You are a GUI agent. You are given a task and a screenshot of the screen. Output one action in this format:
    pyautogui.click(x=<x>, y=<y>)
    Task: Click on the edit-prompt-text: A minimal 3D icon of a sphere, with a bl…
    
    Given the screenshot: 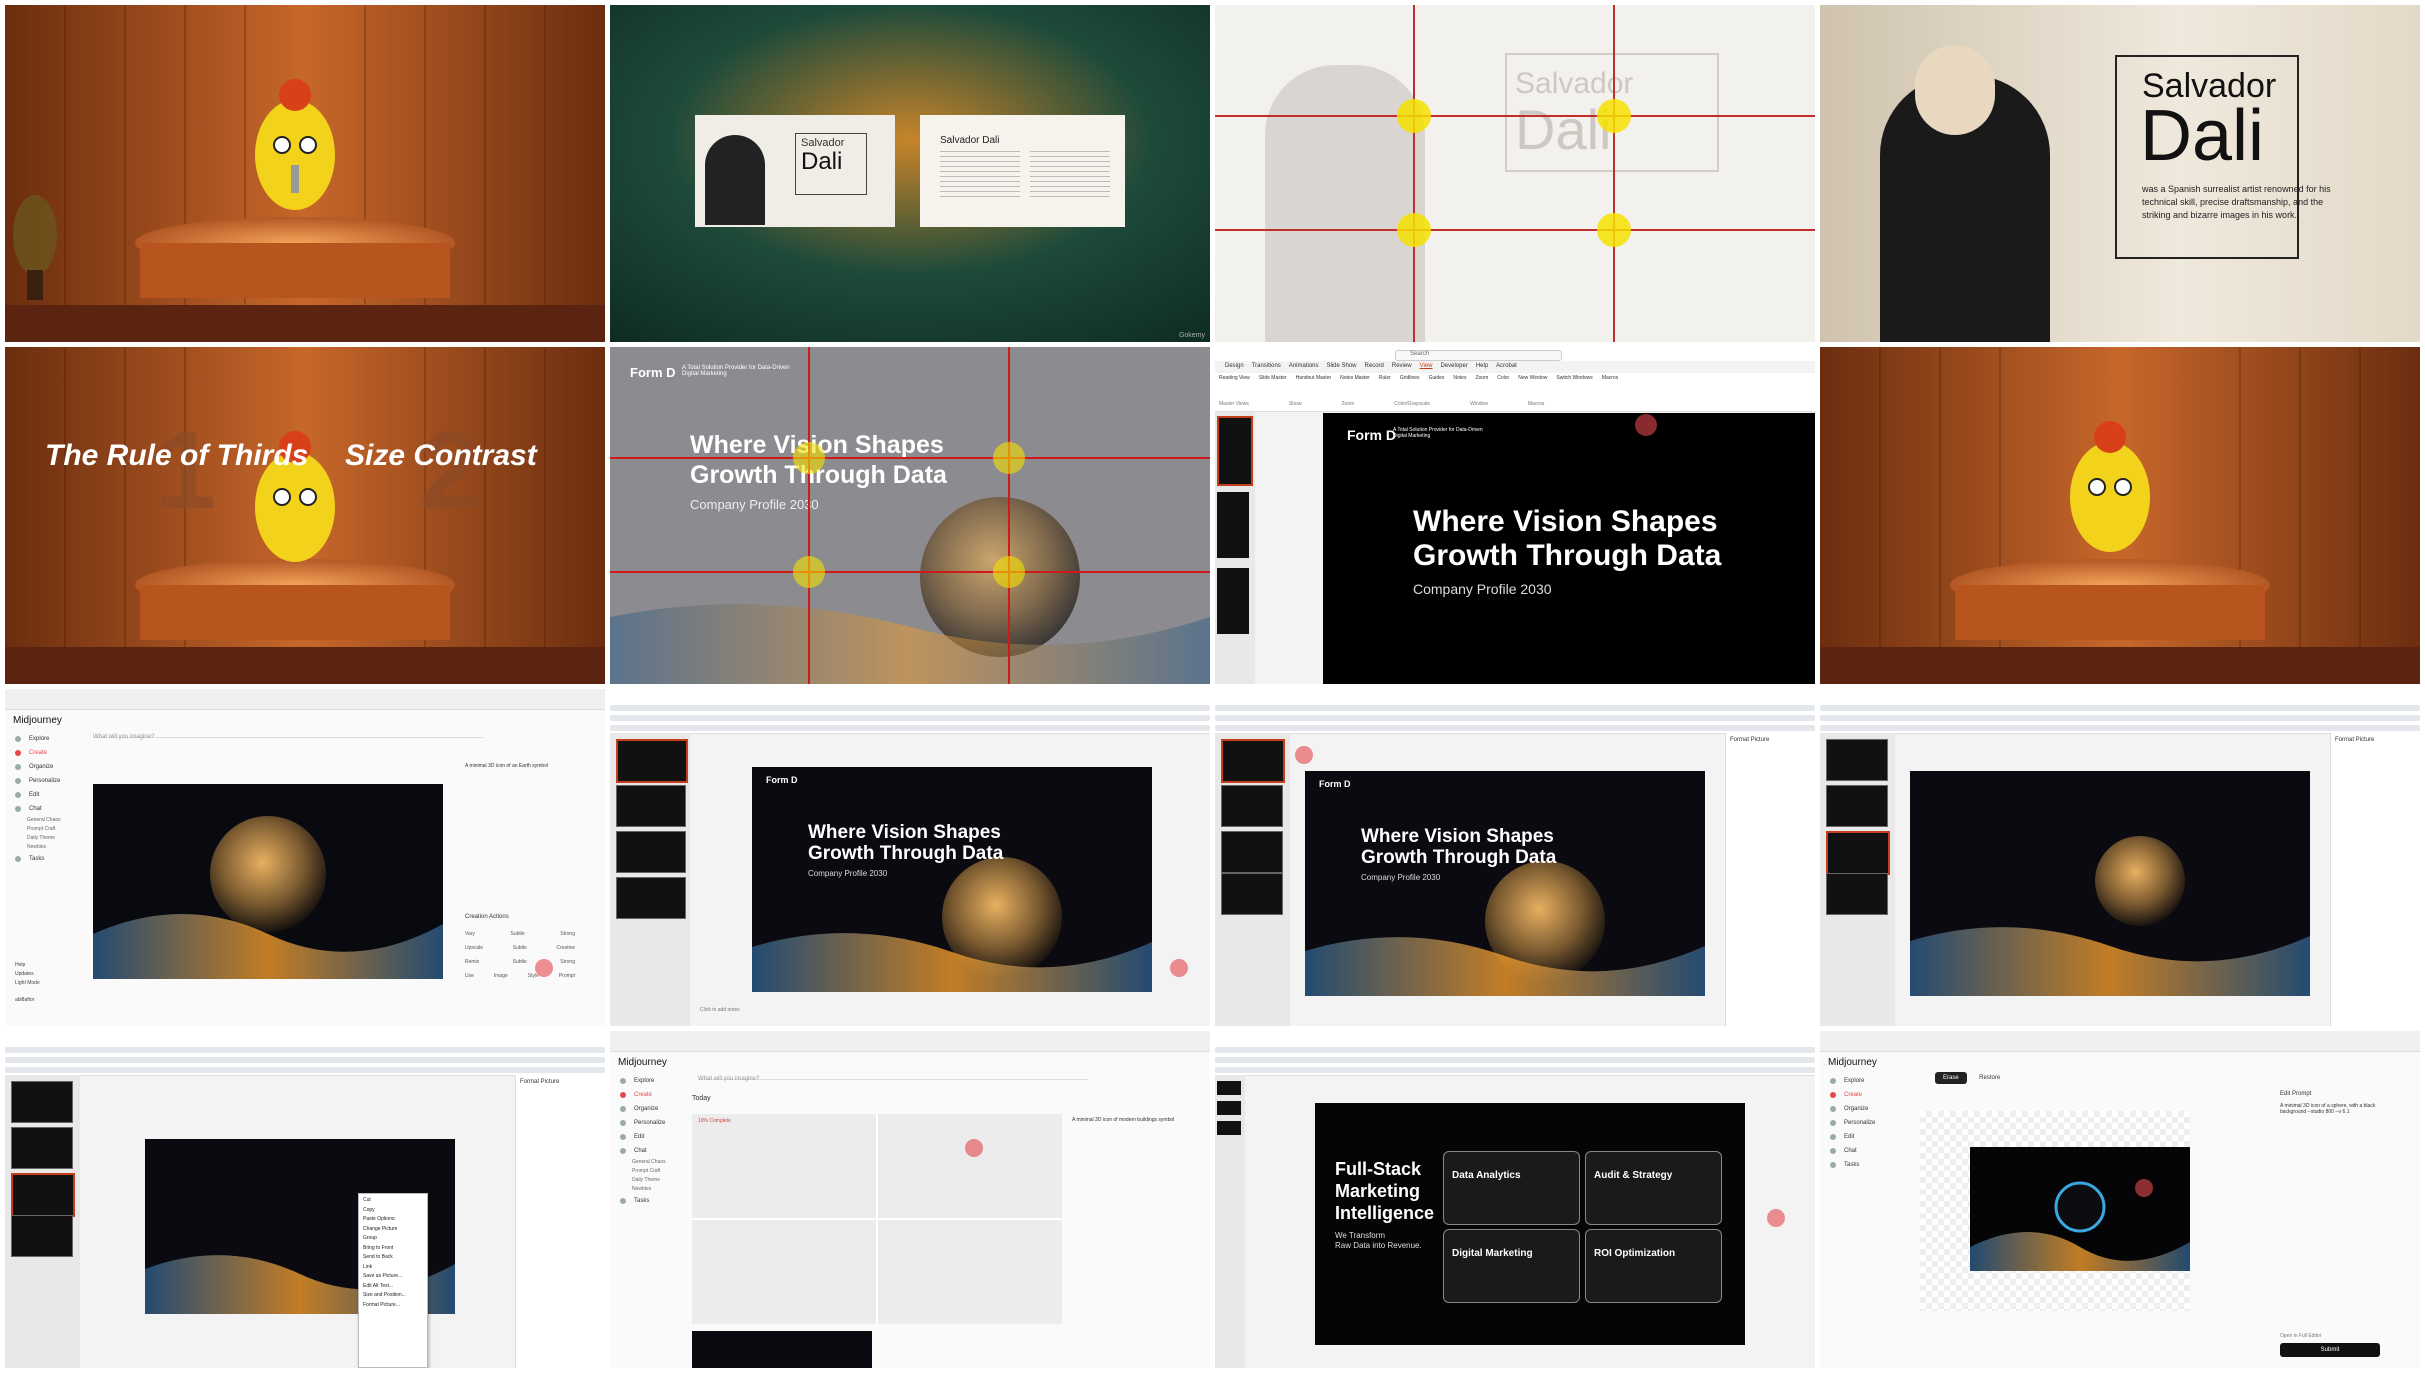 What is the action you would take?
    pyautogui.click(x=2330, y=1109)
    